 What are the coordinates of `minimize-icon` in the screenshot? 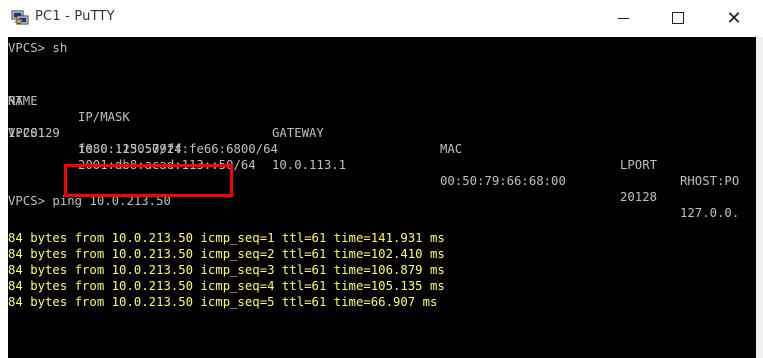 It's located at (623, 18).